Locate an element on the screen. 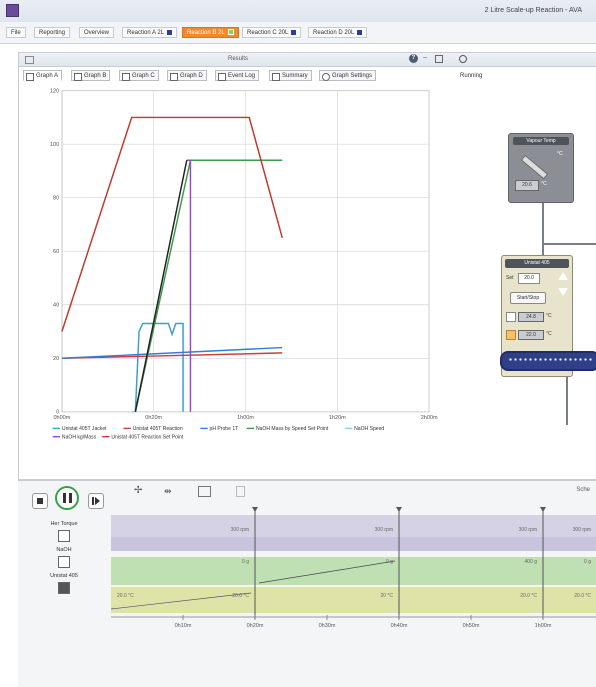 The width and height of the screenshot is (596, 687). x-tick-label: 0h20m is located at coordinates (153, 418).